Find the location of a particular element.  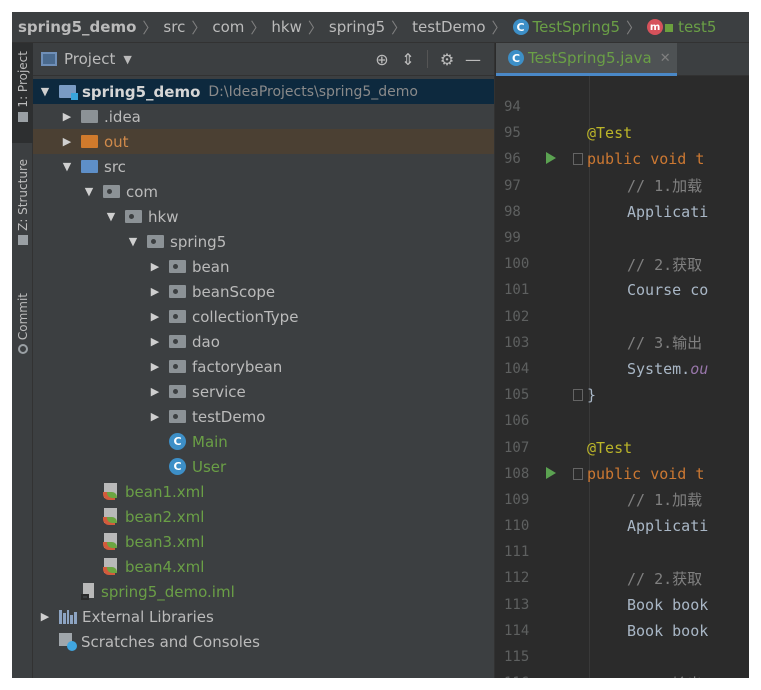

breadcrumb-item: spring5 is located at coordinates (357, 27).